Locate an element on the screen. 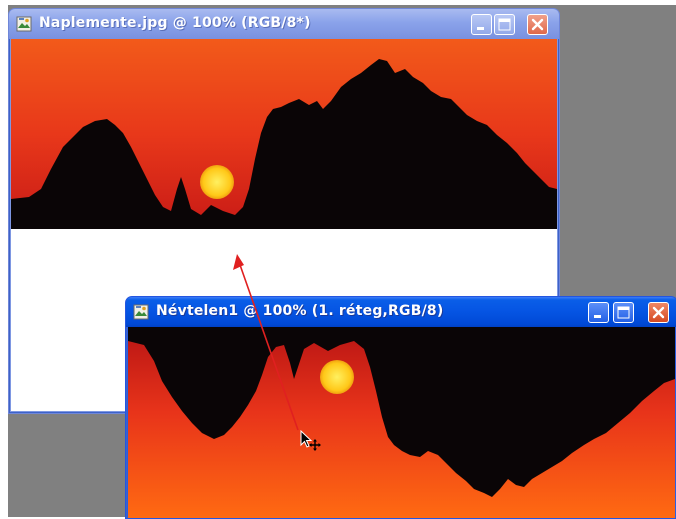 This screenshot has height=519, width=676. drag-arrow is located at coordinates (266, 342).